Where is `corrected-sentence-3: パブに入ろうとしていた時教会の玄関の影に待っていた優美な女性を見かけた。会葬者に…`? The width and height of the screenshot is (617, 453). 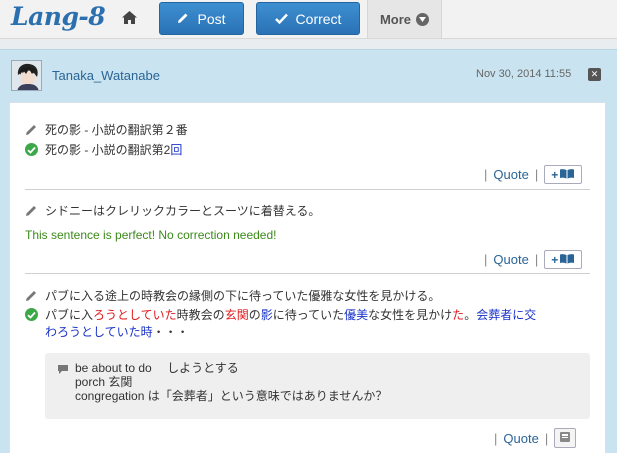
corrected-sentence-3: パブに入ろうとしていた時教会の玄関の影に待っていた優美な女性を見かけた。会葬者に… is located at coordinates (305, 324).